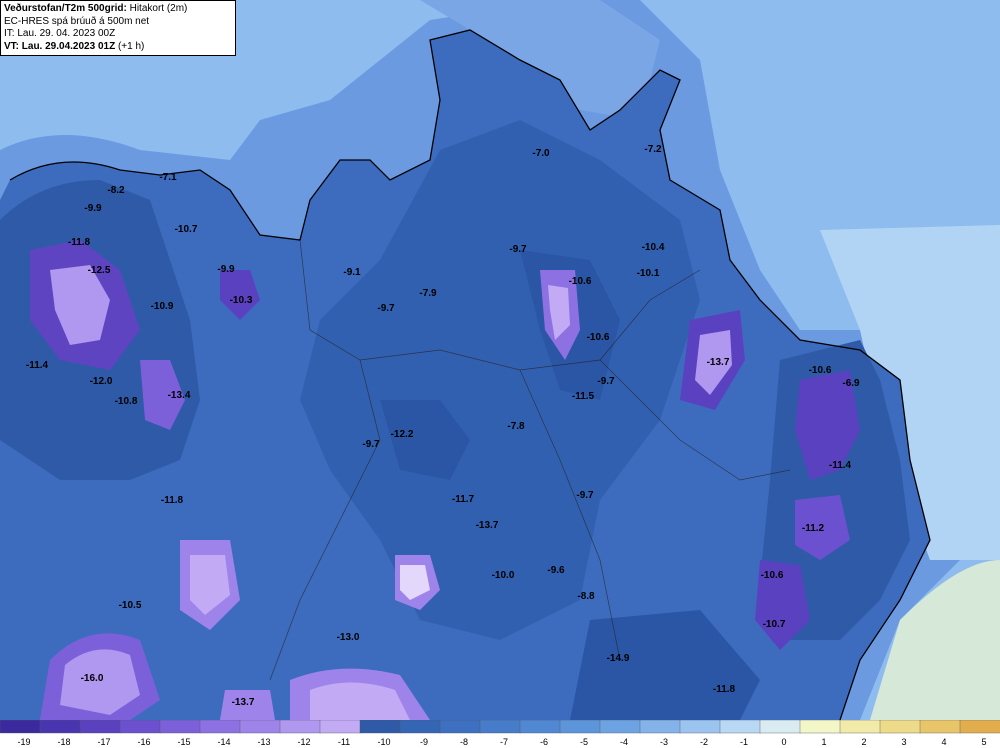  What do you see at coordinates (143, 742) in the screenshot?
I see `colorbar-tick: -16` at bounding box center [143, 742].